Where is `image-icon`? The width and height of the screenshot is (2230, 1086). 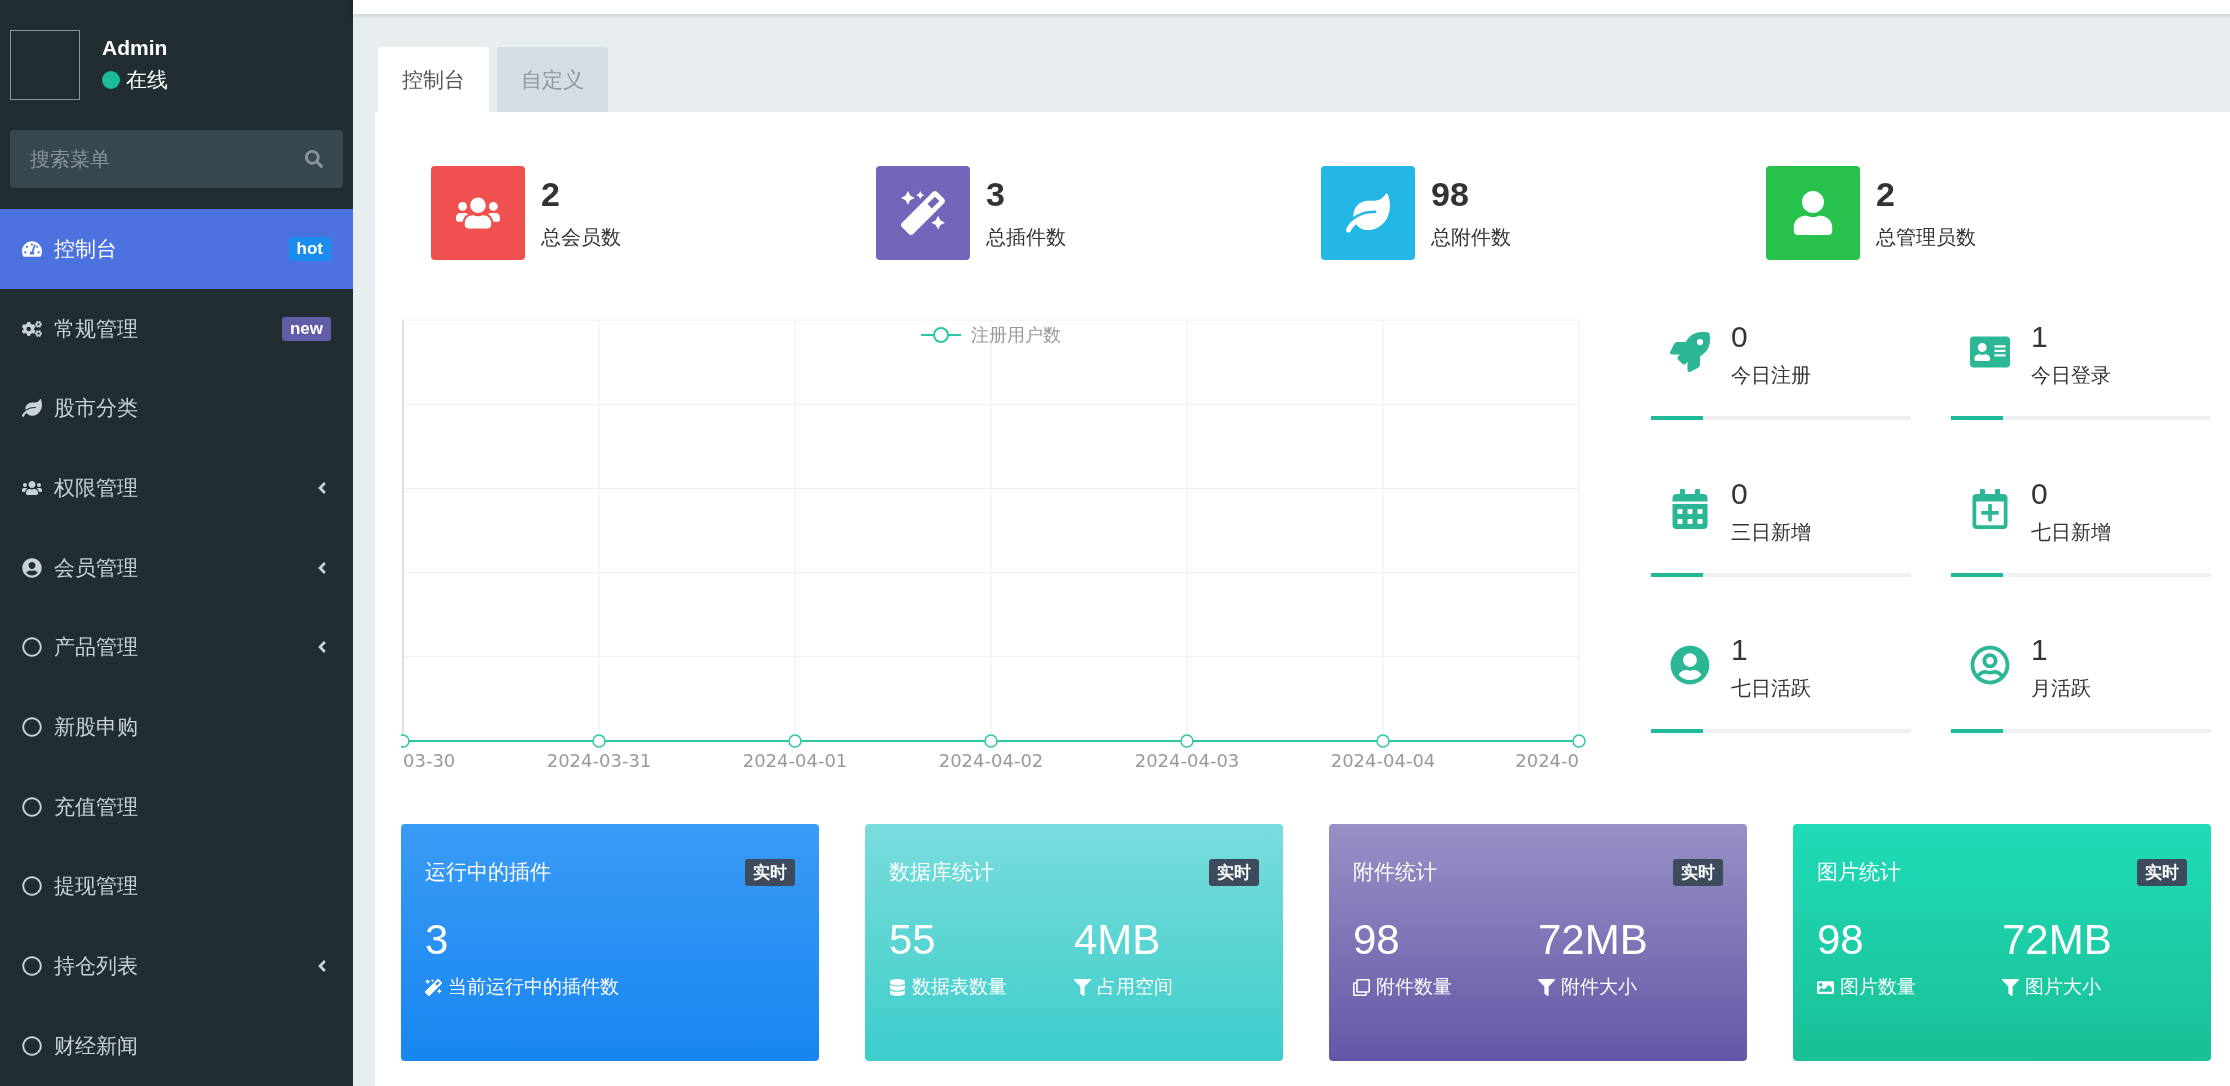
image-icon is located at coordinates (1825, 987).